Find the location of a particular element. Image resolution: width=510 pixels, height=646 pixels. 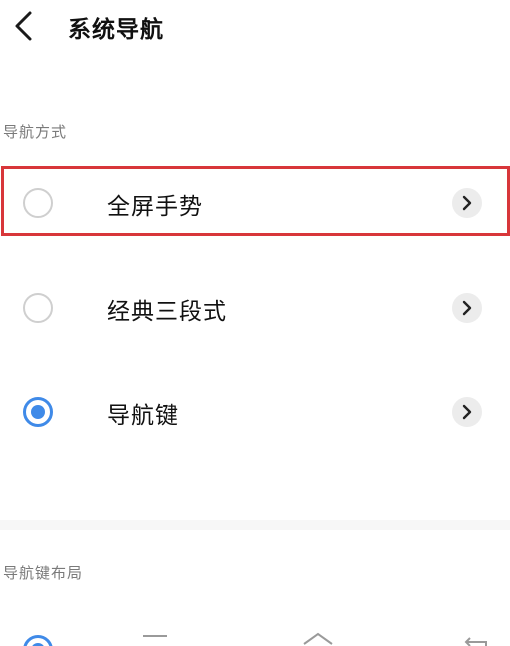

option-navigation-keys: 导航键 is located at coordinates (255, 412).